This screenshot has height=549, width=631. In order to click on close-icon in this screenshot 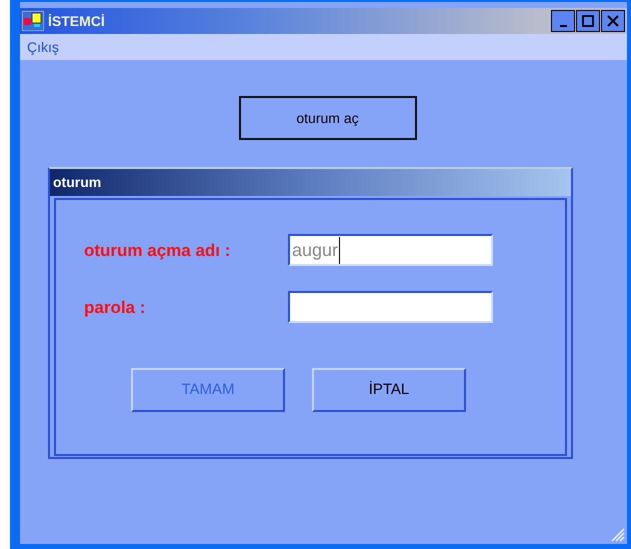, I will do `click(613, 21)`.